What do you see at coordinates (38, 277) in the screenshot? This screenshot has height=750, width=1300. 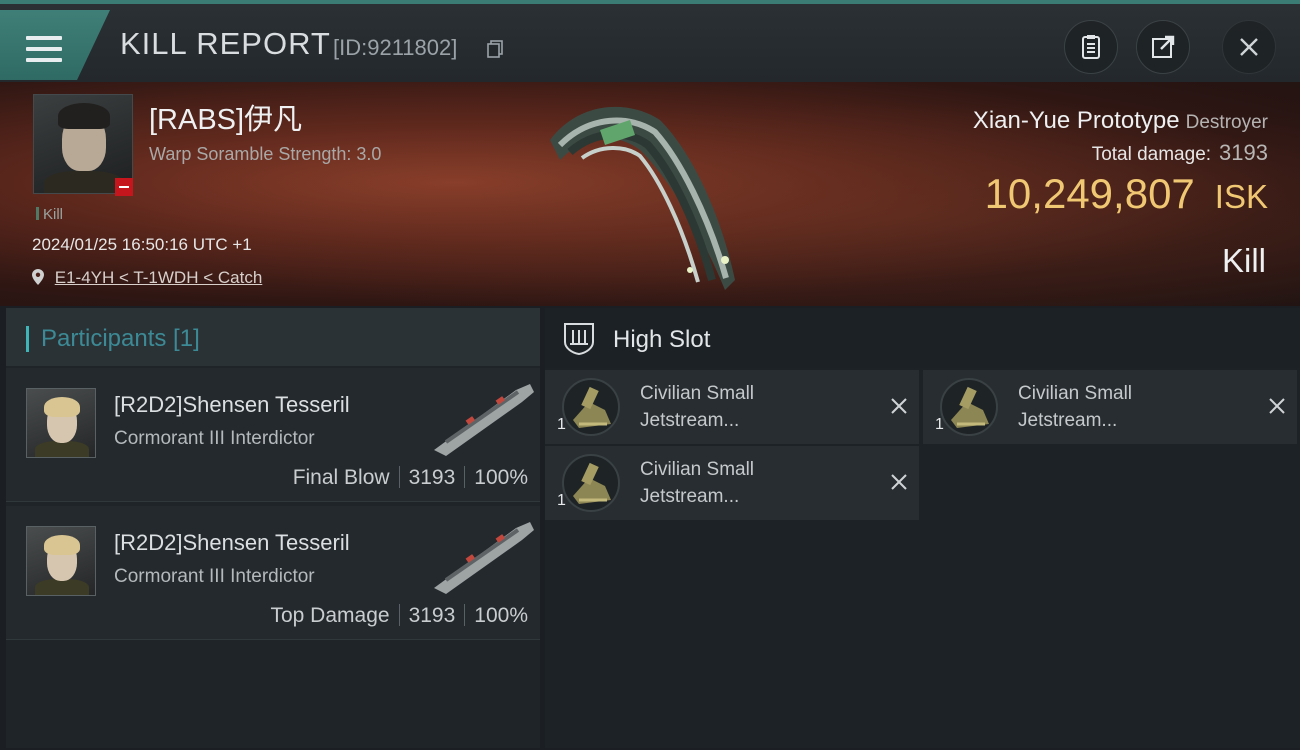 I see `location-pin-icon` at bounding box center [38, 277].